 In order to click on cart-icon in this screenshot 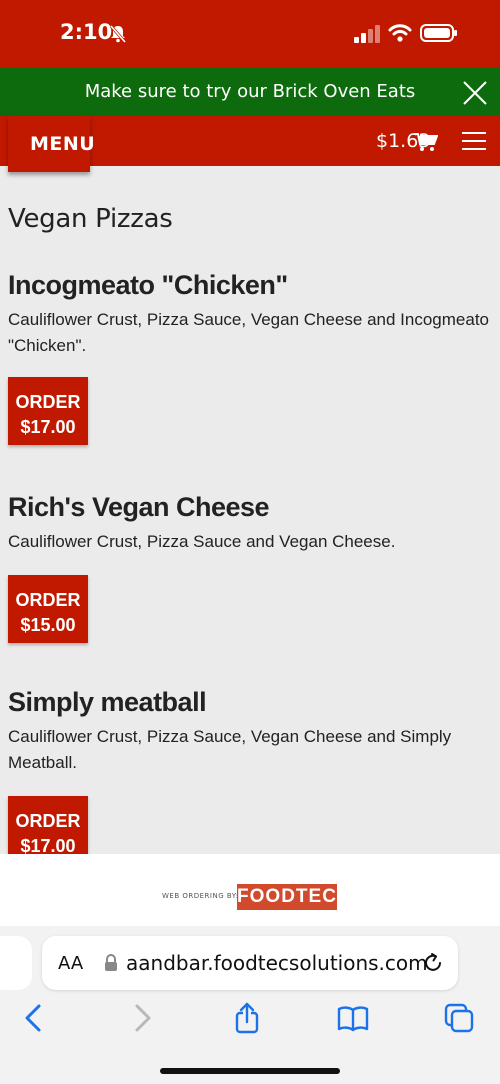, I will do `click(426, 142)`.